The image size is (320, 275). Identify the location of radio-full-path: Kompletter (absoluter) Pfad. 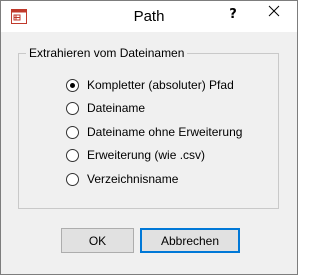
(150, 85).